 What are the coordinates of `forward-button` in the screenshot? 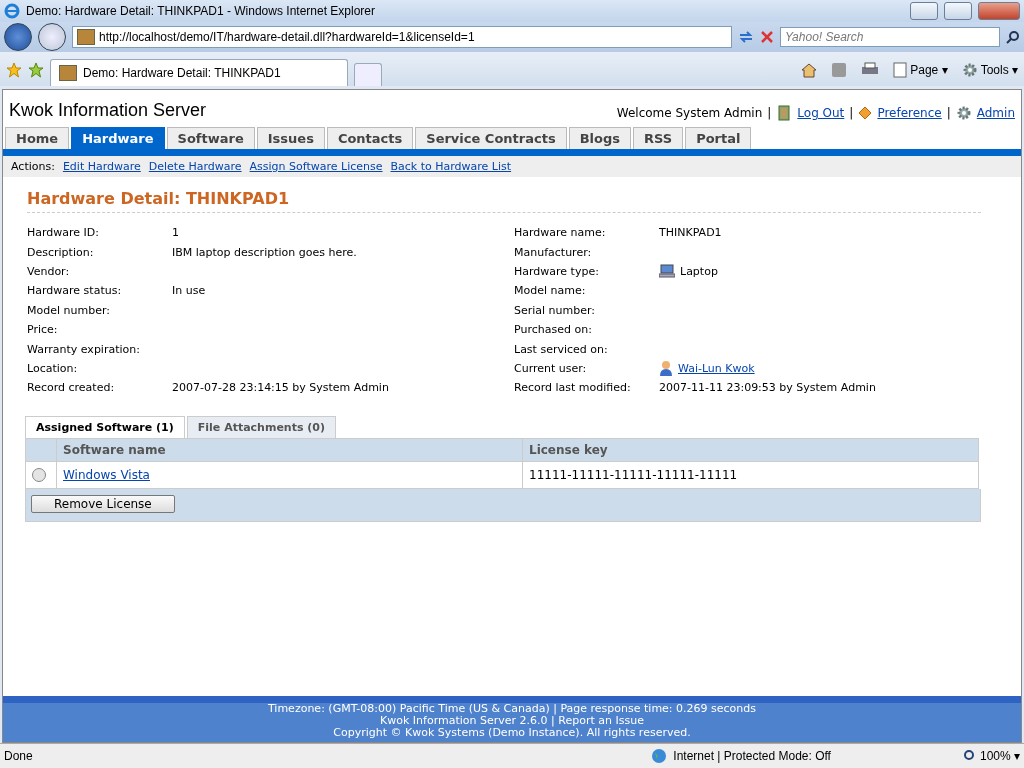 It's located at (52, 37).